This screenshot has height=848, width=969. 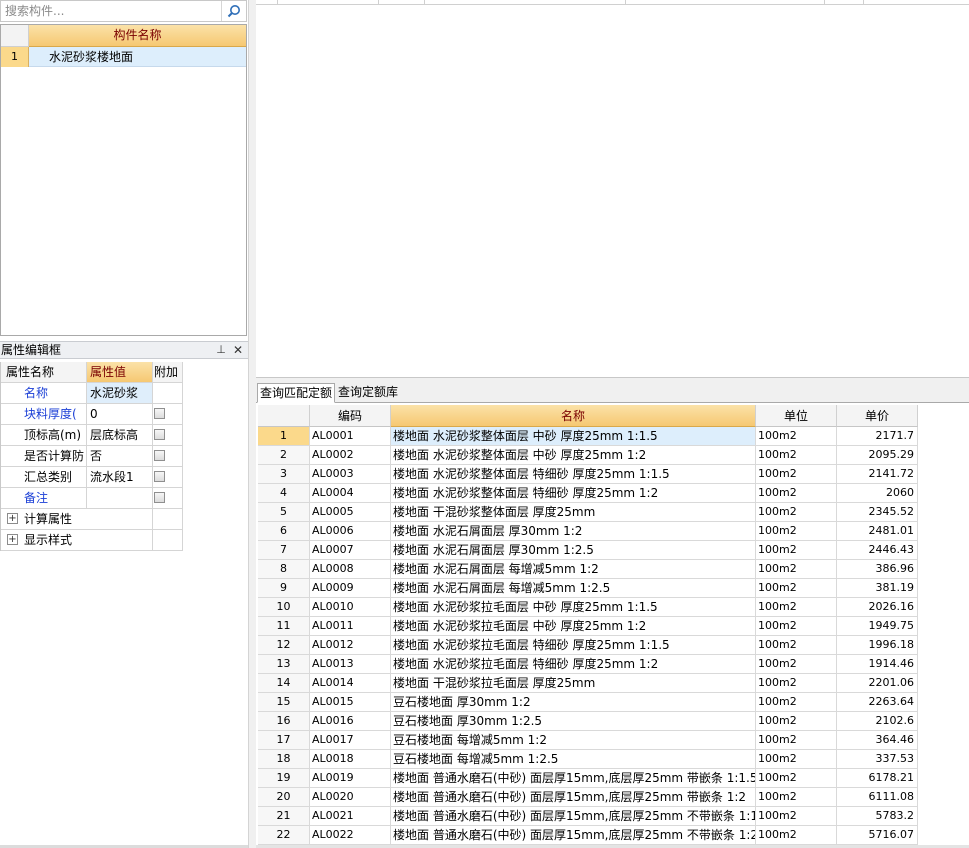 What do you see at coordinates (233, 11) in the screenshot?
I see `search-button` at bounding box center [233, 11].